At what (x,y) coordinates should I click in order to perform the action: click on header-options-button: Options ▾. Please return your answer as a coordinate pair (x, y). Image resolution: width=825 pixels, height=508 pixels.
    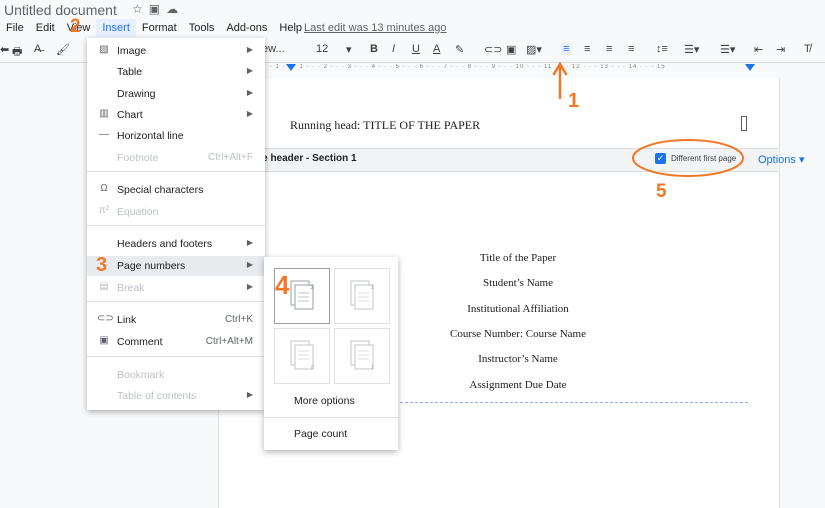
    Looking at the image, I should click on (781, 159).